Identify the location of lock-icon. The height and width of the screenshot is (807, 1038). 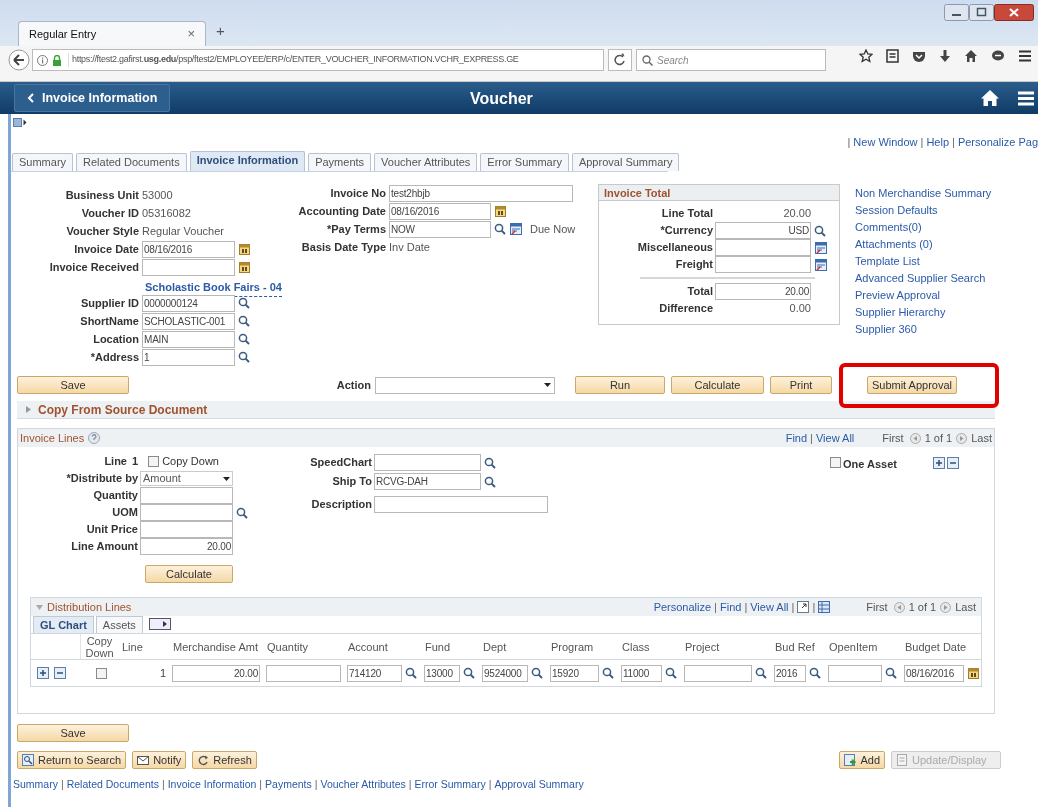
(57, 60).